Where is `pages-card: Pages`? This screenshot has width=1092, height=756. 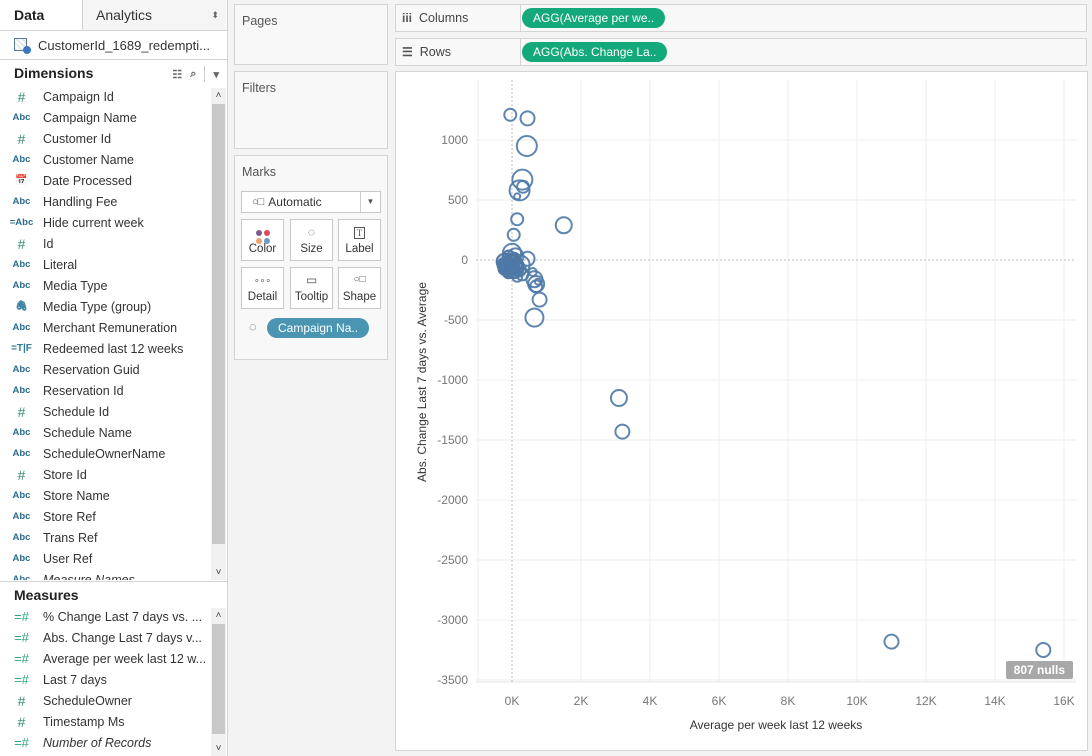
pages-card: Pages is located at coordinates (311, 34).